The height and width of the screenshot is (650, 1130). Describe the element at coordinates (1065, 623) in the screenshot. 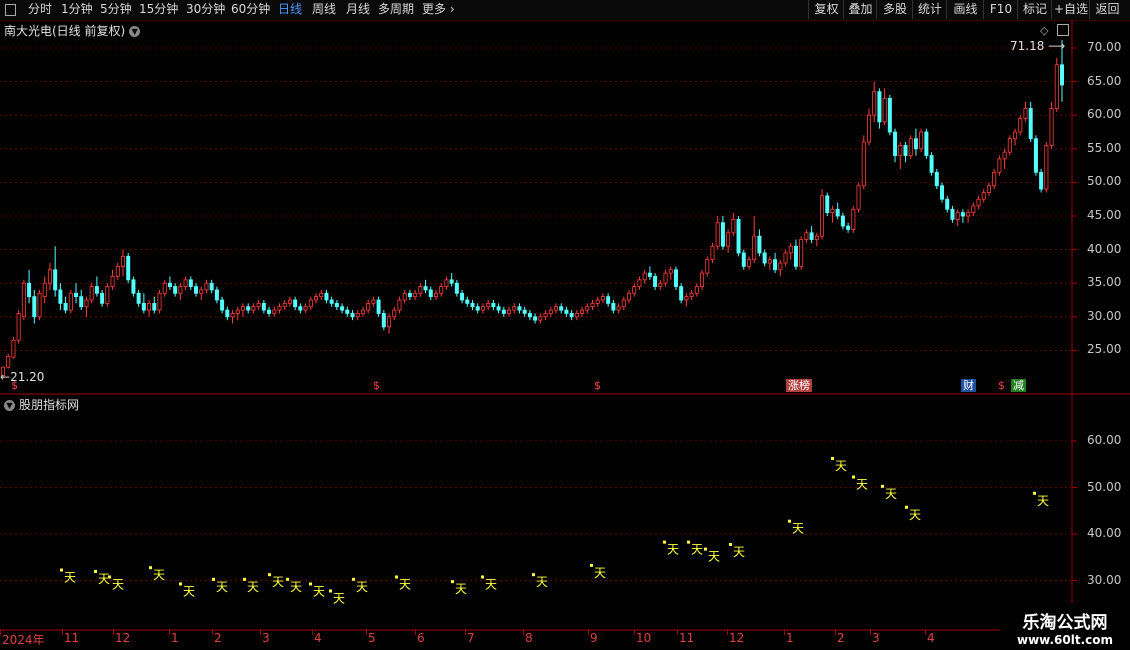

I see `watermark-title: 乐淘公式网` at that location.